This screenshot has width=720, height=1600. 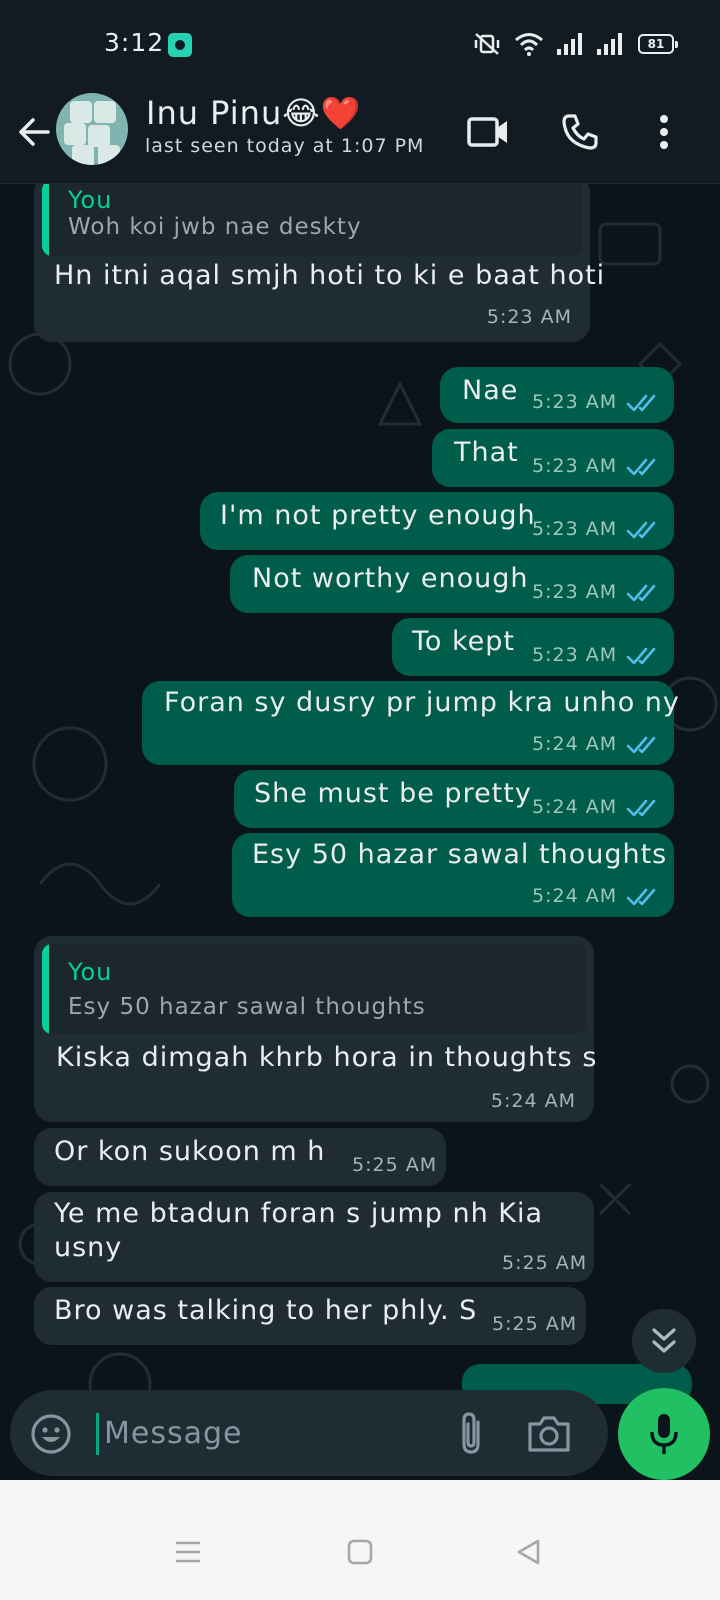 I want to click on back-triangle-icon, so click(x=528, y=1552).